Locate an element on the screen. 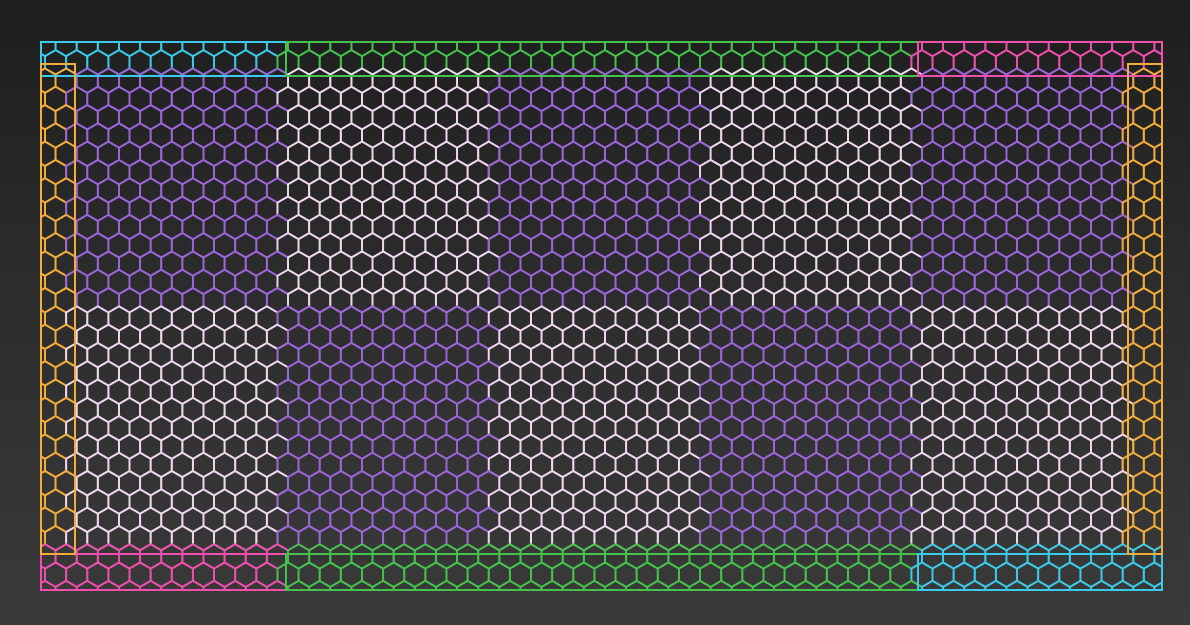 The width and height of the screenshot is (1190, 625). corner-frame-top-left is located at coordinates (163, 59).